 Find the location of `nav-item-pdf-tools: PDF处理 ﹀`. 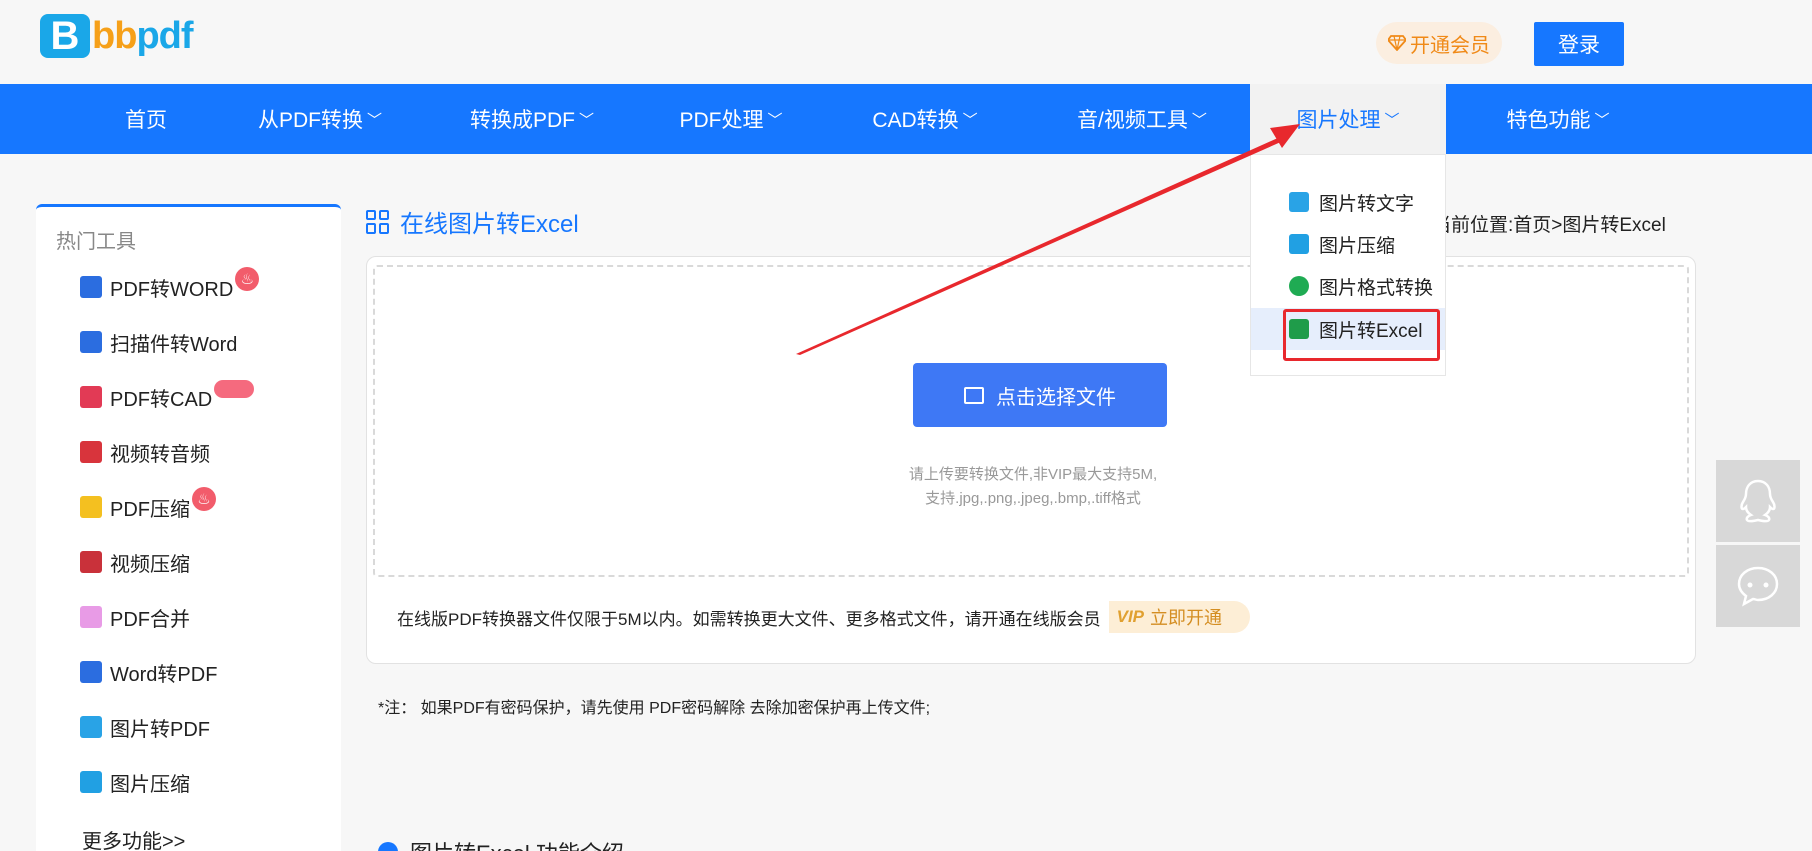

nav-item-pdf-tools: PDF处理 ﹀ is located at coordinates (731, 119).